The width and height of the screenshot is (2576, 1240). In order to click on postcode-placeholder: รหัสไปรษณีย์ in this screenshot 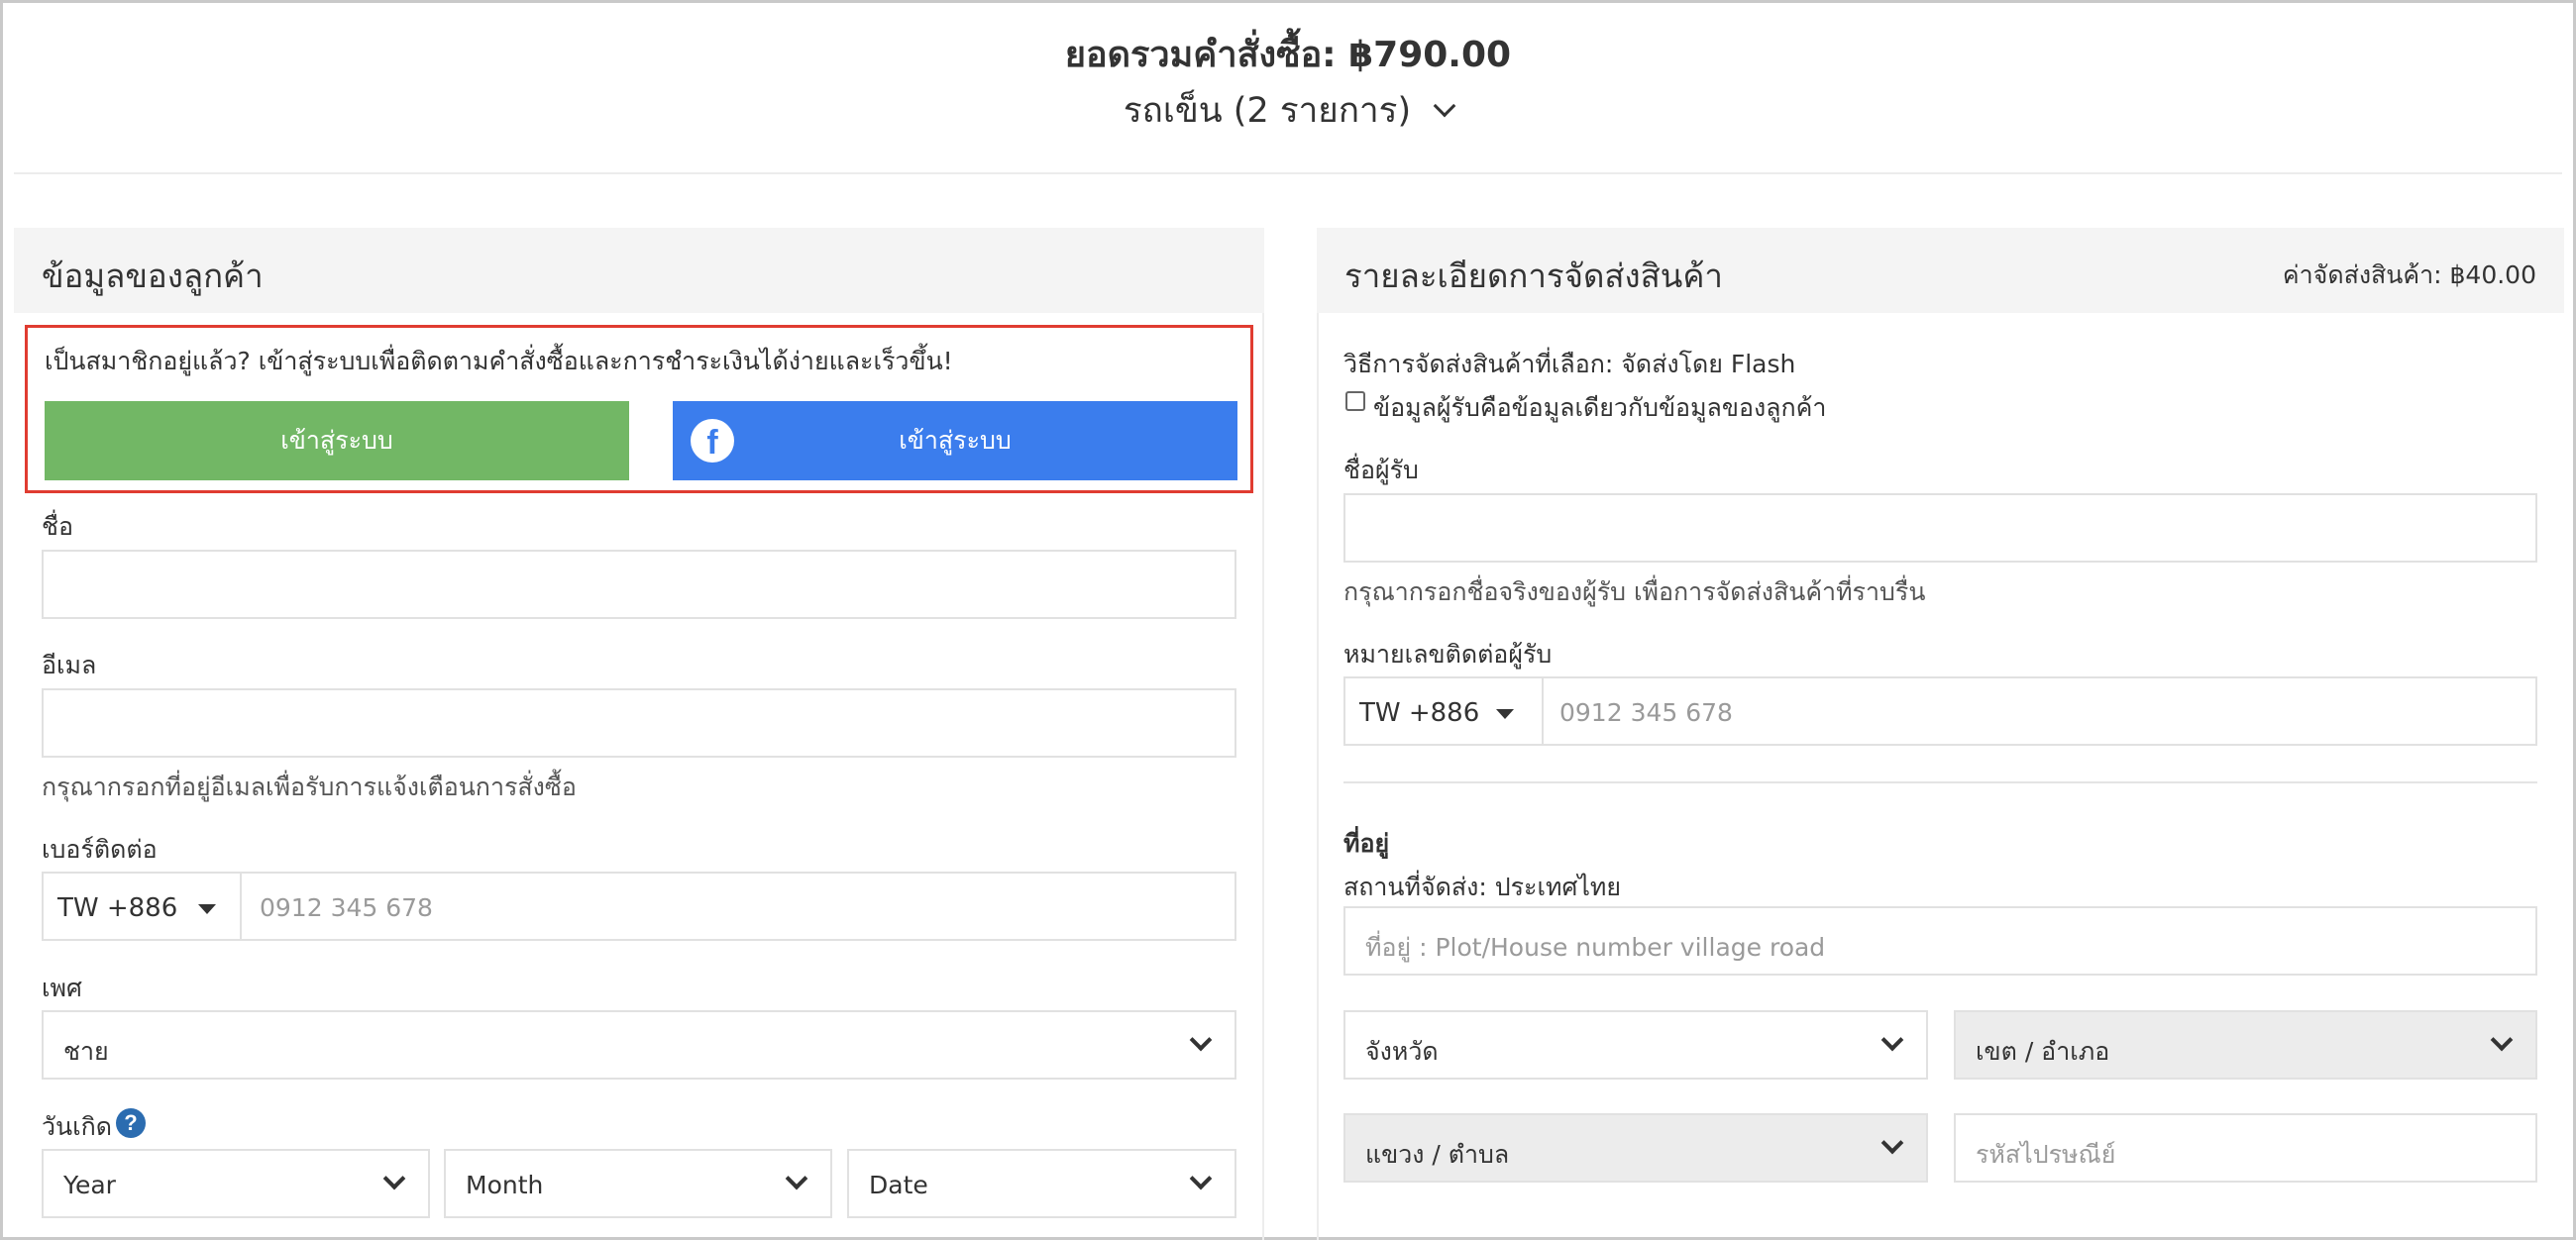, I will do `click(2046, 1154)`.